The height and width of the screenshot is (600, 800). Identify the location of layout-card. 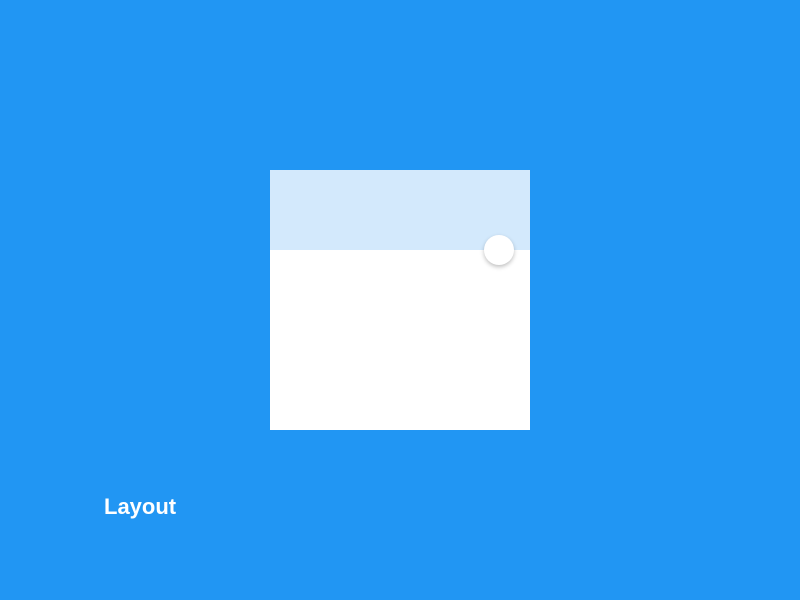
(400, 300).